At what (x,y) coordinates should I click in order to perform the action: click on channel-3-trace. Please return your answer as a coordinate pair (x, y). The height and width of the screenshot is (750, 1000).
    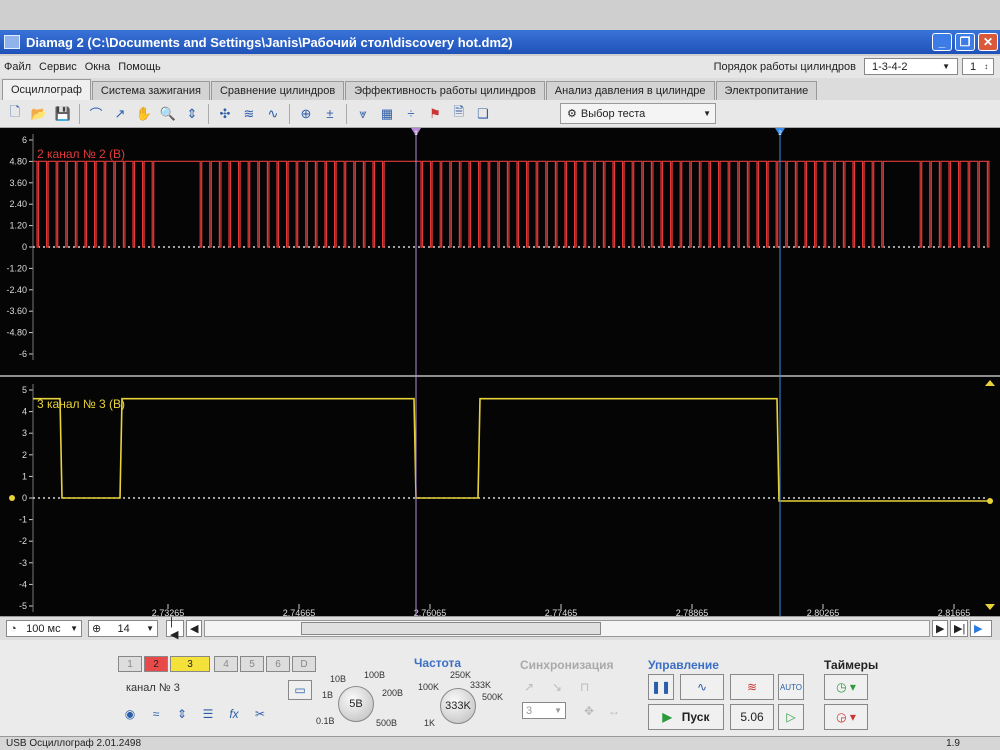
    Looking at the image, I should click on (510, 449).